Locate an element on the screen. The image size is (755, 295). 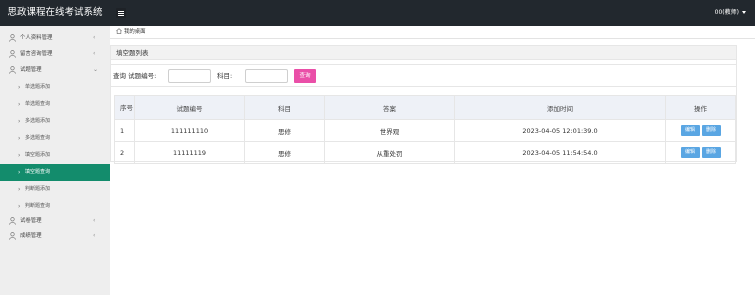
sidebar-subitem-single-query: › 单选题查询 is located at coordinates (55, 104).